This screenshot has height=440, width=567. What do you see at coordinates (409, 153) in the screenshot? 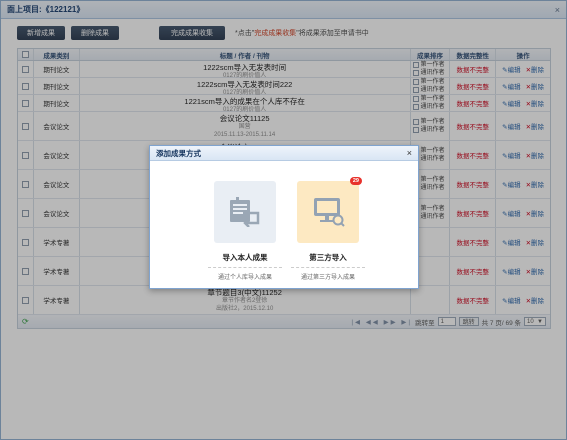
I see `dialog-close-icon: ×` at bounding box center [409, 153].